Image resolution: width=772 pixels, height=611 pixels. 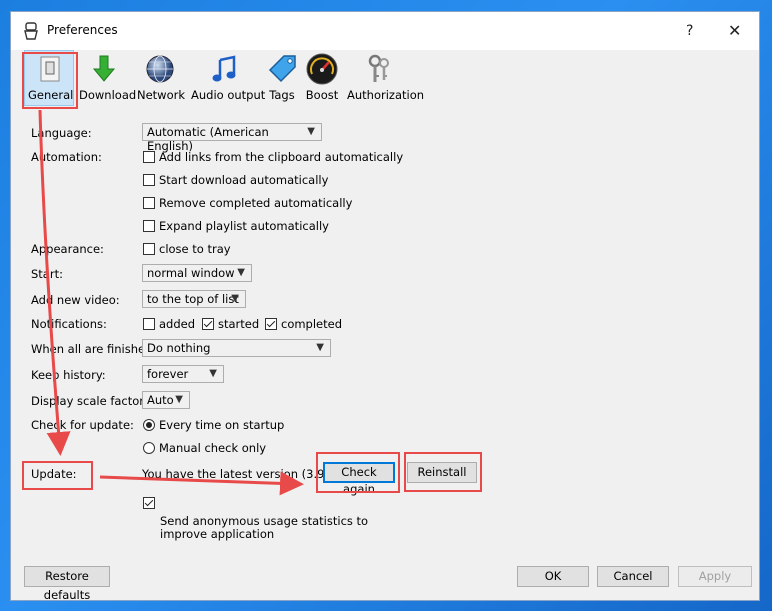 I want to click on tab-audio-output: Audio output, so click(x=228, y=77).